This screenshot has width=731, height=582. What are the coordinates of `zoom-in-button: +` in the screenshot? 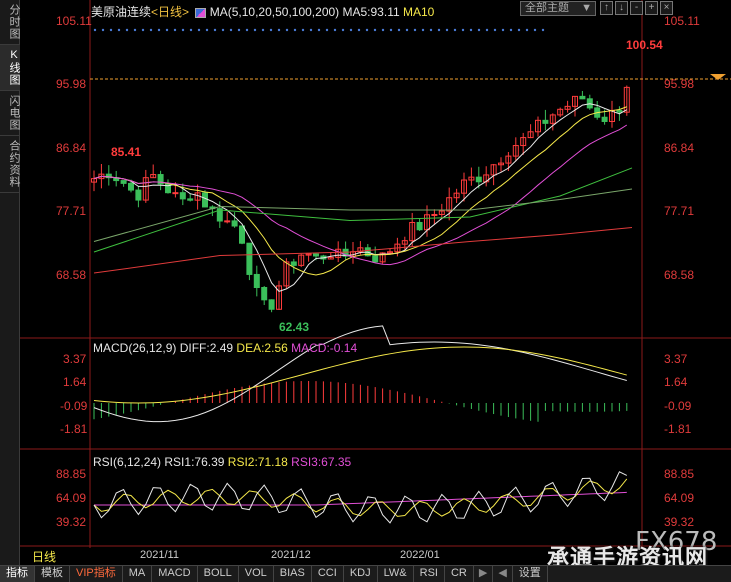 It's located at (651, 8).